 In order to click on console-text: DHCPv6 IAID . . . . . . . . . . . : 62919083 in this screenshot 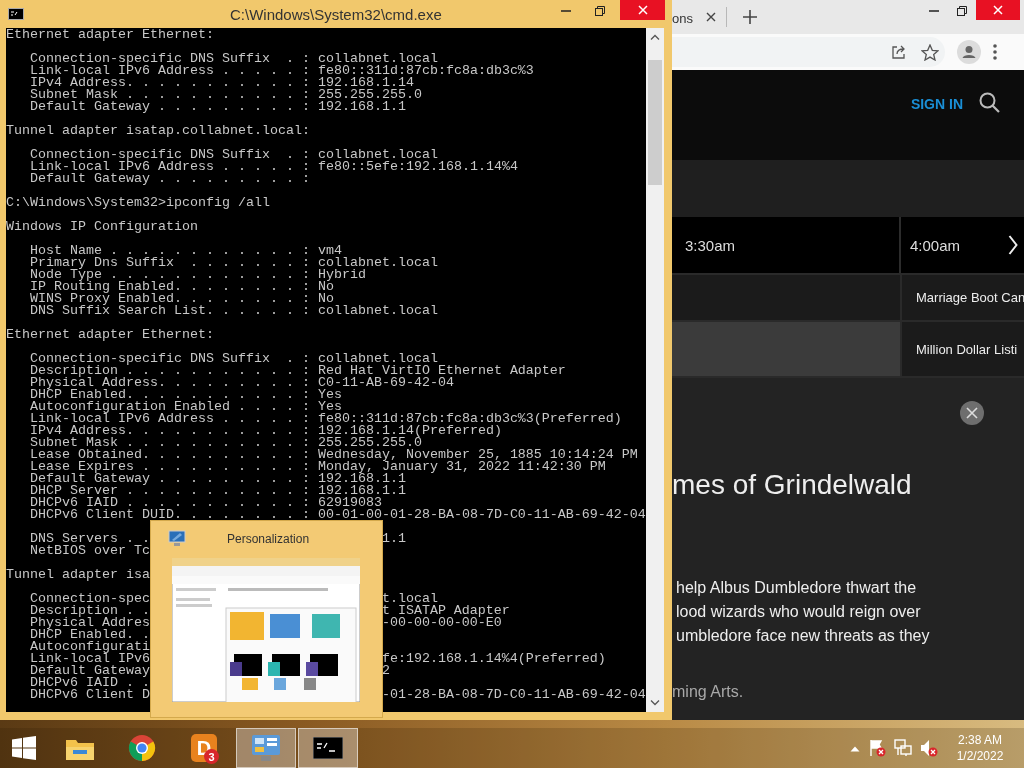, I will do `click(206, 502)`.